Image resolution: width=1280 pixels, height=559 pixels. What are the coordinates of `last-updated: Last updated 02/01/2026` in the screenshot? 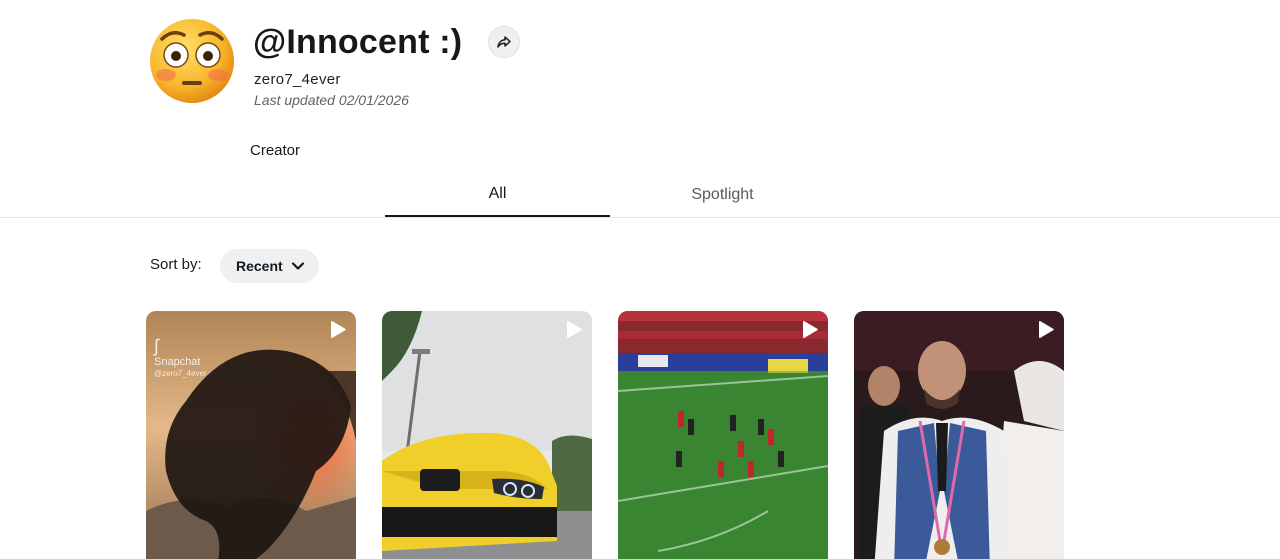 It's located at (331, 100).